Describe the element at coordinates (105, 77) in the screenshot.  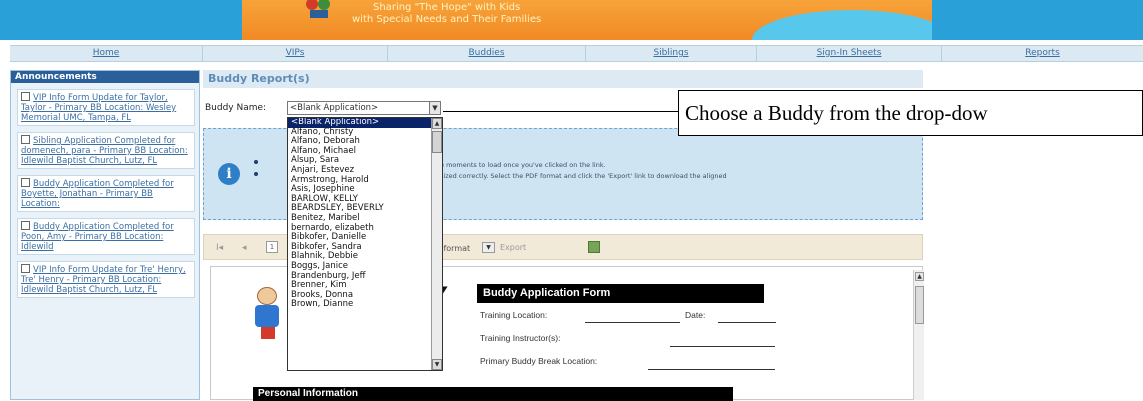
I see `announcements-title: Announcements` at that location.